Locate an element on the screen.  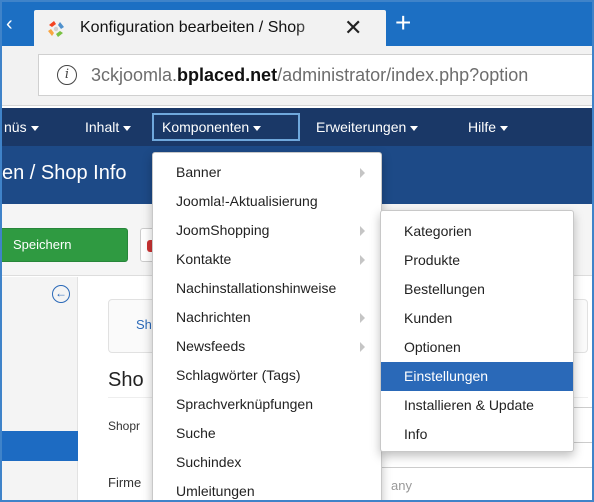
tab-shop: Sh is located at coordinates (144, 324).